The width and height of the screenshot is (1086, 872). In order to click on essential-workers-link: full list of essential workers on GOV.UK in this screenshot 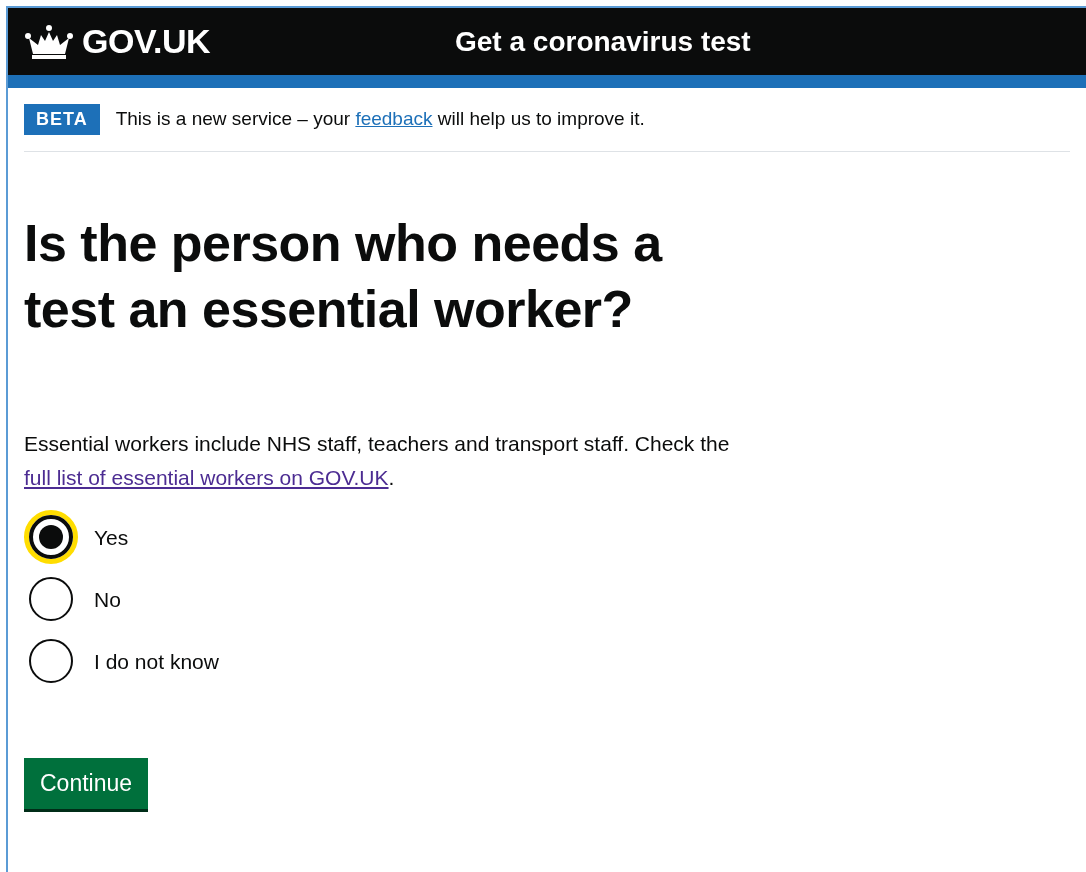, I will do `click(206, 477)`.